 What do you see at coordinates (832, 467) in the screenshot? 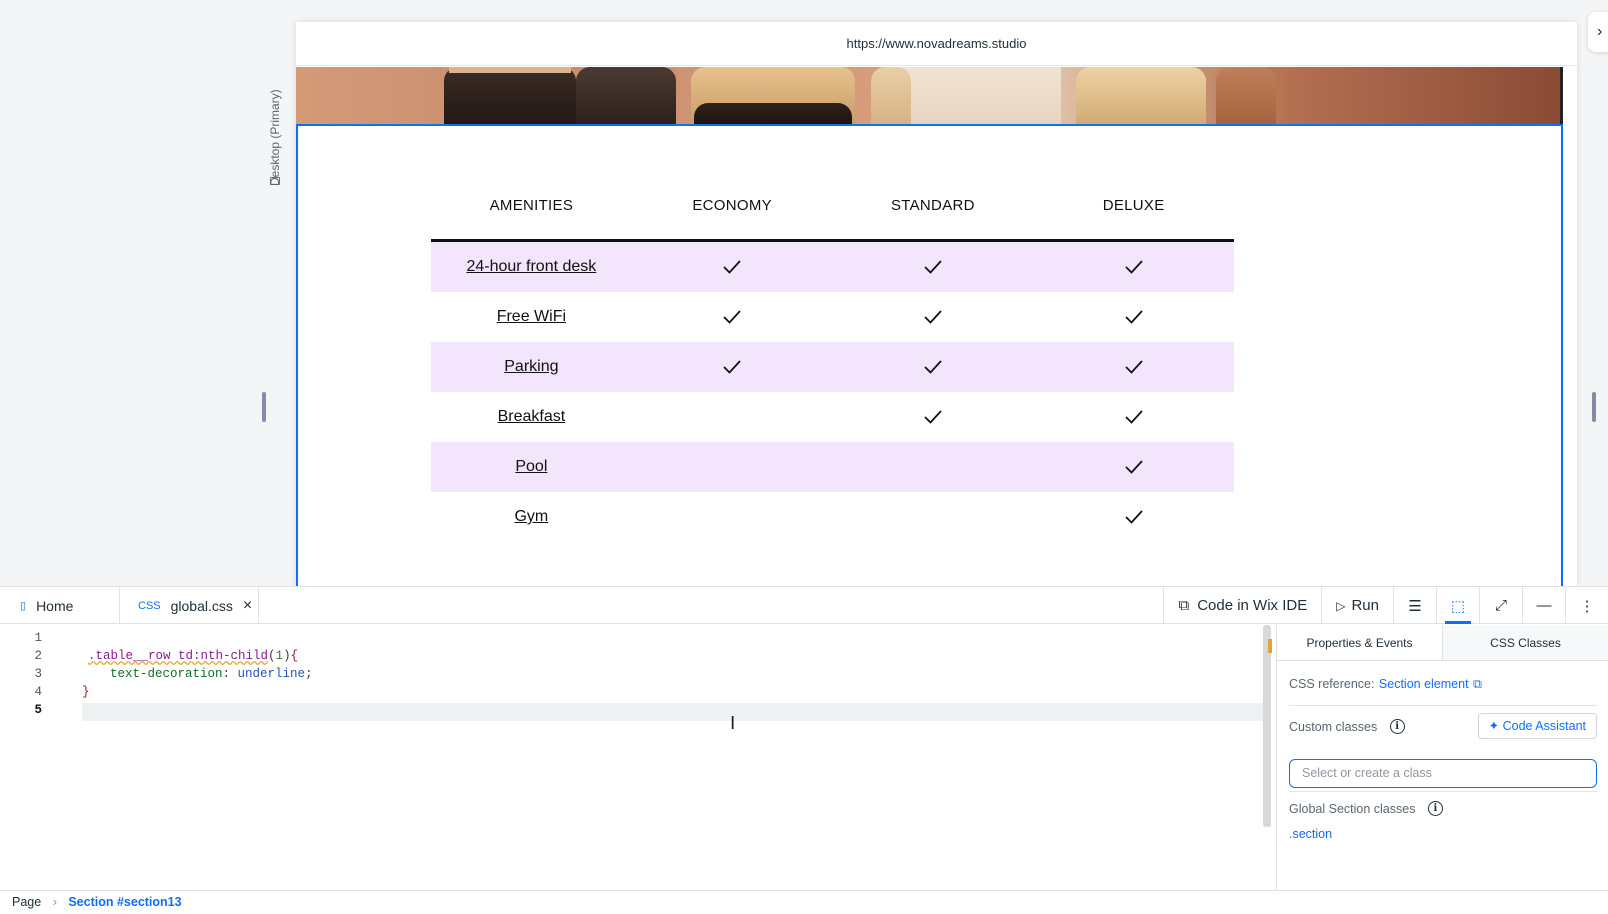
I see `table-row: Pool` at bounding box center [832, 467].